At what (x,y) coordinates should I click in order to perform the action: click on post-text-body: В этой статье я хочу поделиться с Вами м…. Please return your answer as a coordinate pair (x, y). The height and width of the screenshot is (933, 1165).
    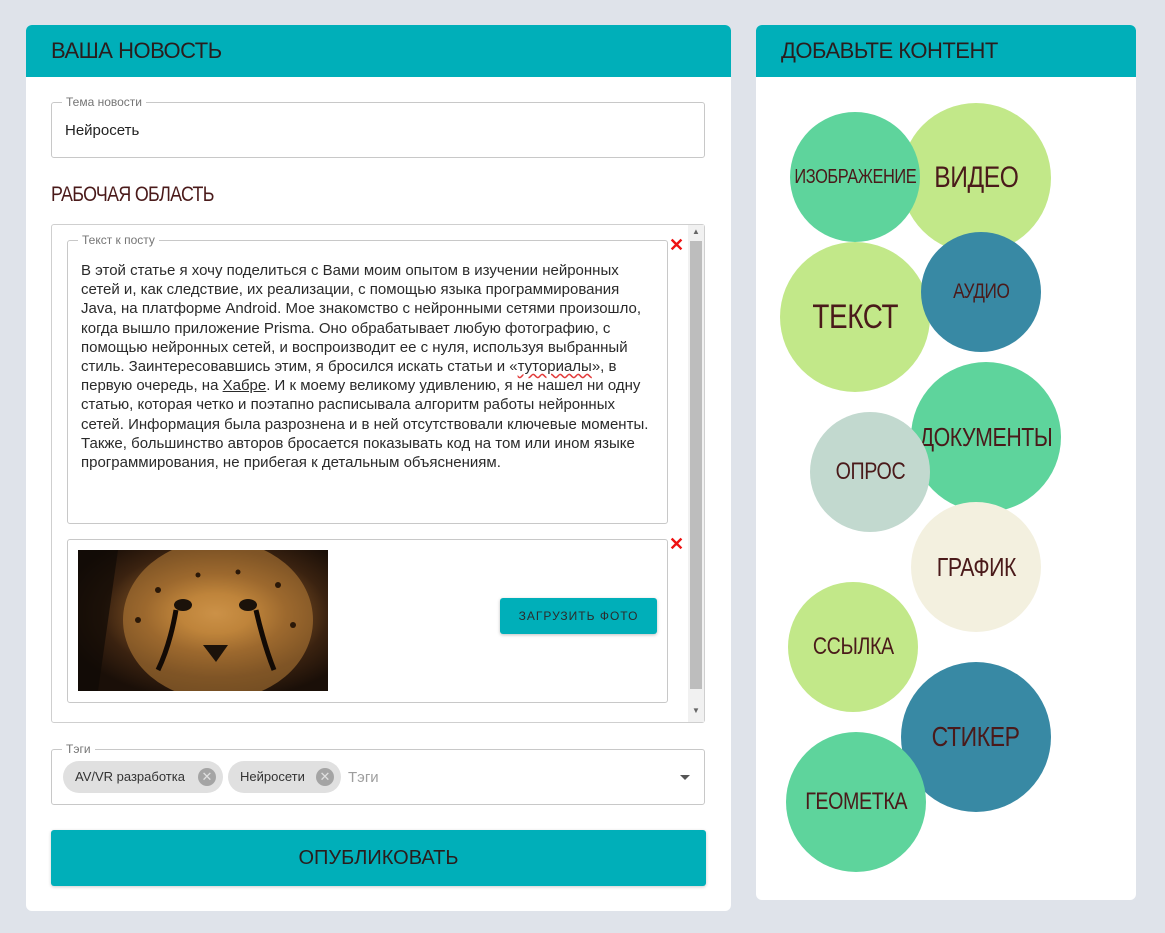
    Looking at the image, I should click on (367, 366).